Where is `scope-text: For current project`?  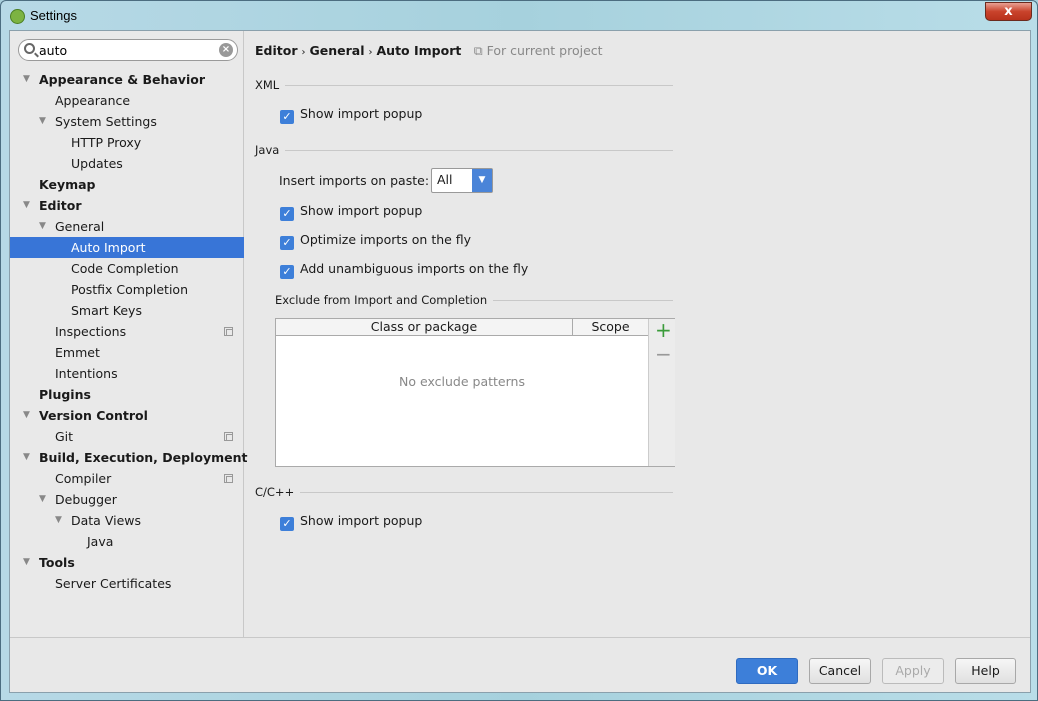
scope-text: For current project is located at coordinates (544, 50).